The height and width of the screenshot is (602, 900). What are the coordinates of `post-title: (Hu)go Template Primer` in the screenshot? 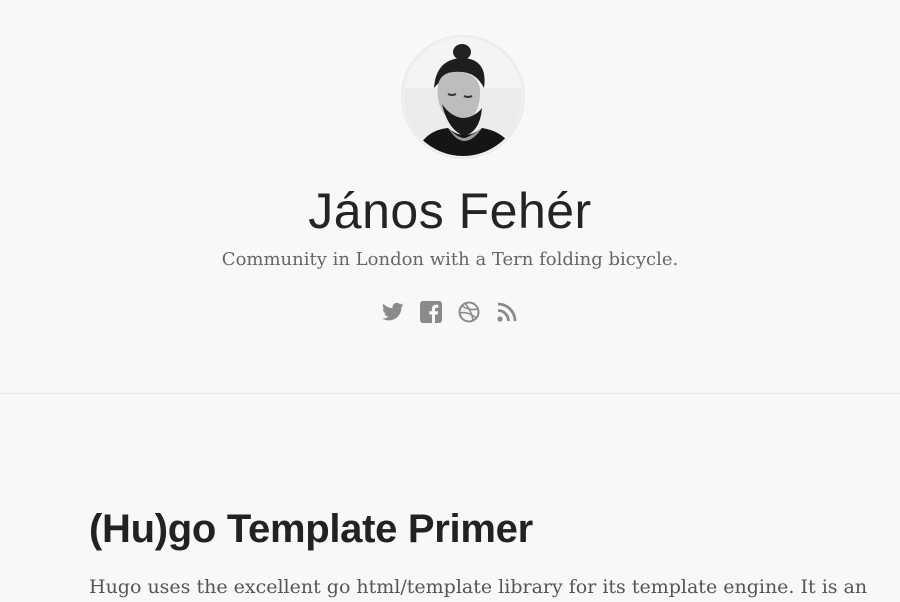 It's located at (459, 529).